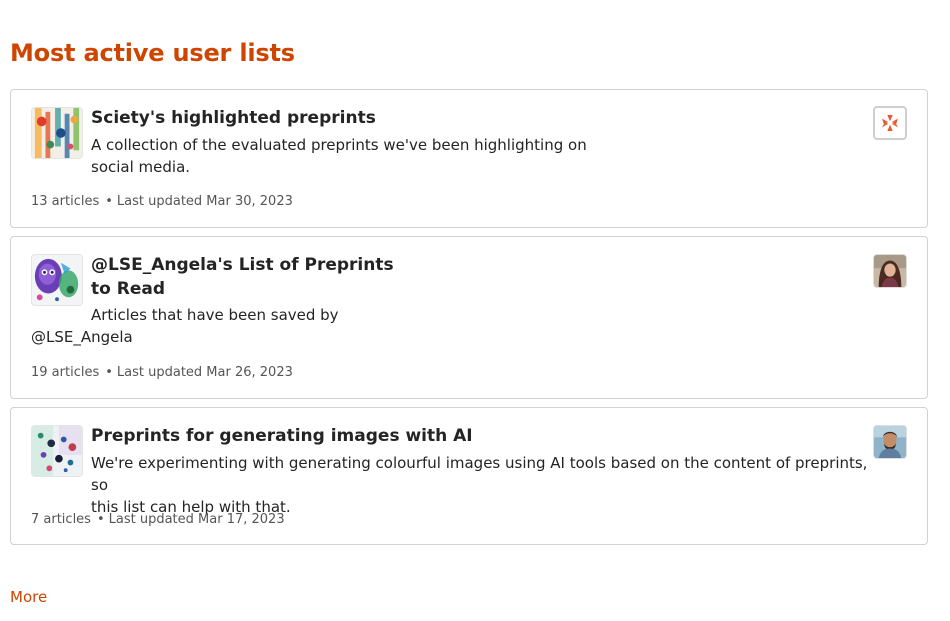  I want to click on article-count: 13 articles, so click(65, 201).